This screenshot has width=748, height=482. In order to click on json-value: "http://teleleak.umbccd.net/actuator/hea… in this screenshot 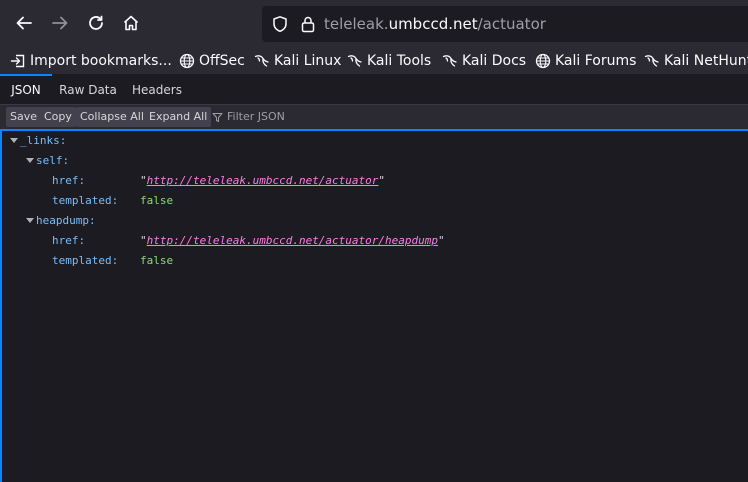, I will do `click(292, 241)`.